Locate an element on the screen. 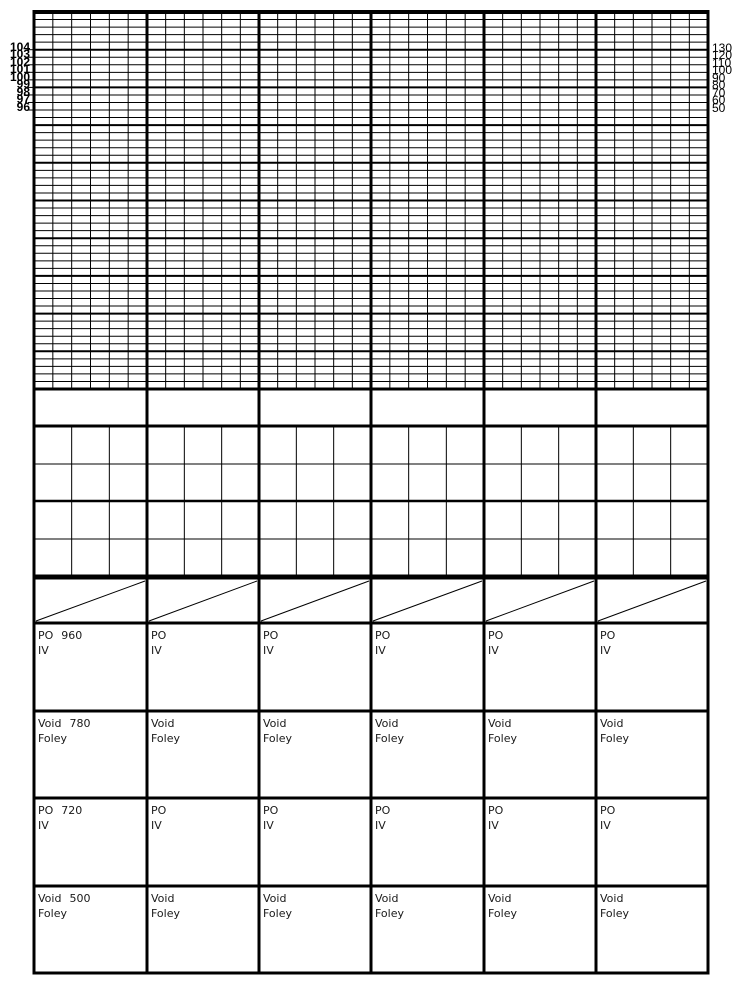 The height and width of the screenshot is (1004, 742). cell-value: 780 is located at coordinates (80, 723).